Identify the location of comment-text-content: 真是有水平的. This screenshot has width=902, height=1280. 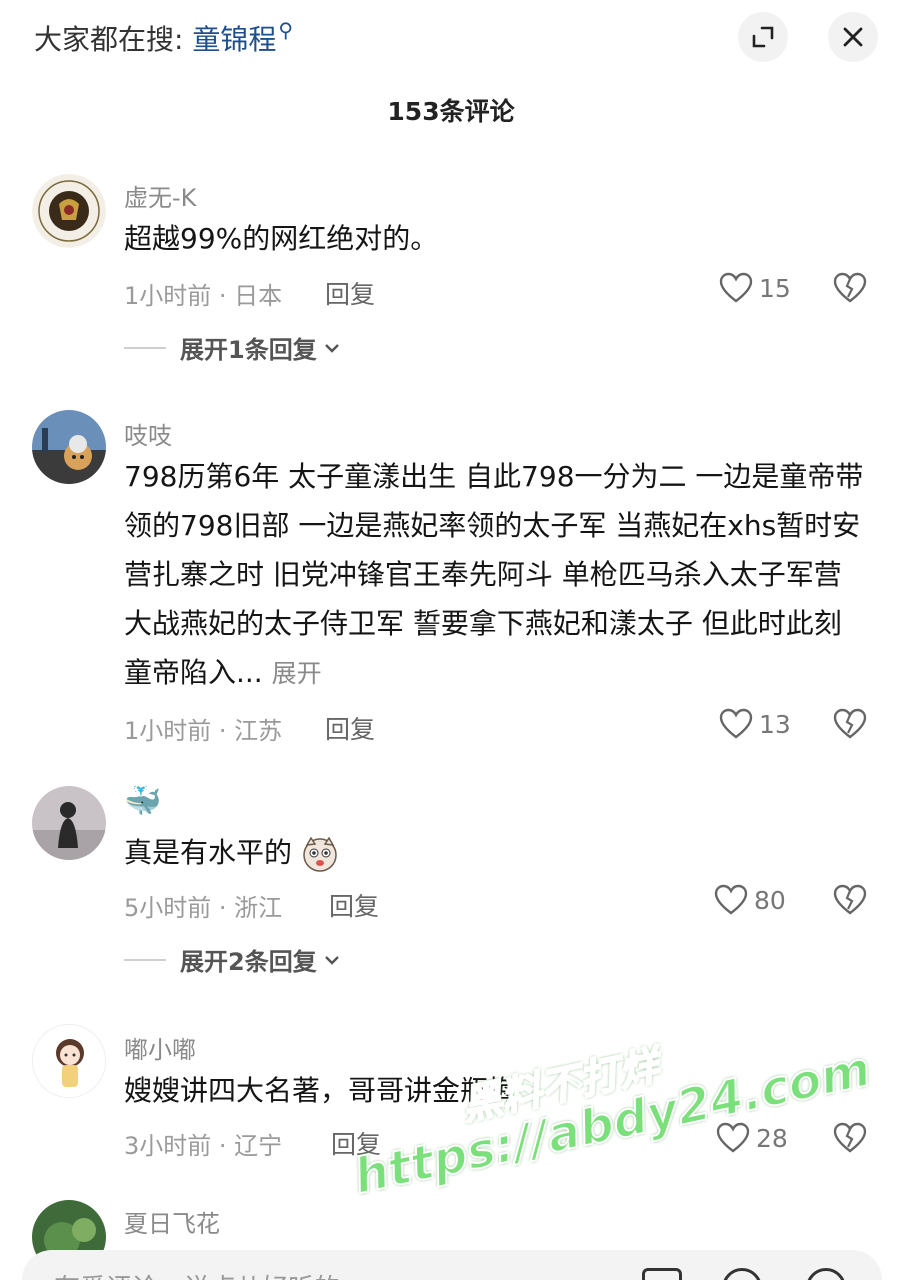
(208, 852).